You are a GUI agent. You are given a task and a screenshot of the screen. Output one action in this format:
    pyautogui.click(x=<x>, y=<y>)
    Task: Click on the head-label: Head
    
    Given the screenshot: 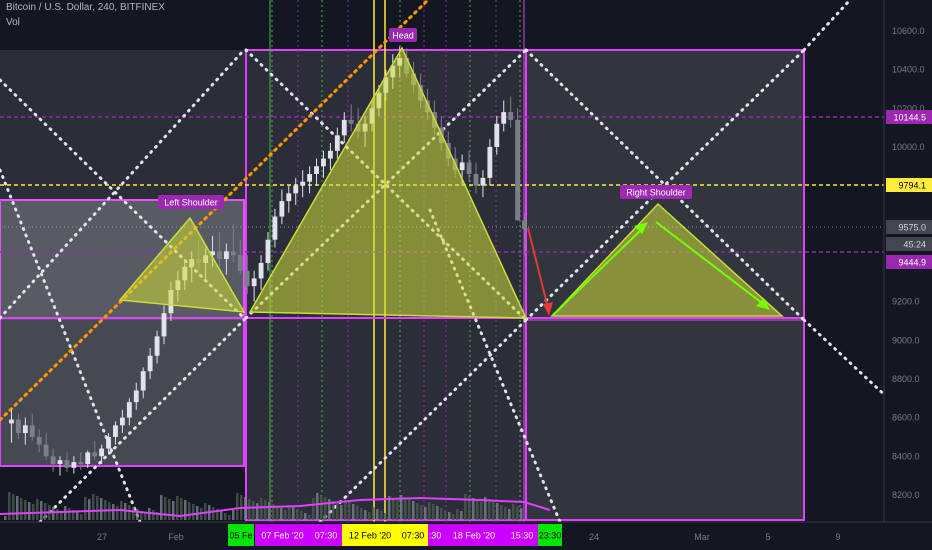 What is the action you would take?
    pyautogui.click(x=403, y=36)
    